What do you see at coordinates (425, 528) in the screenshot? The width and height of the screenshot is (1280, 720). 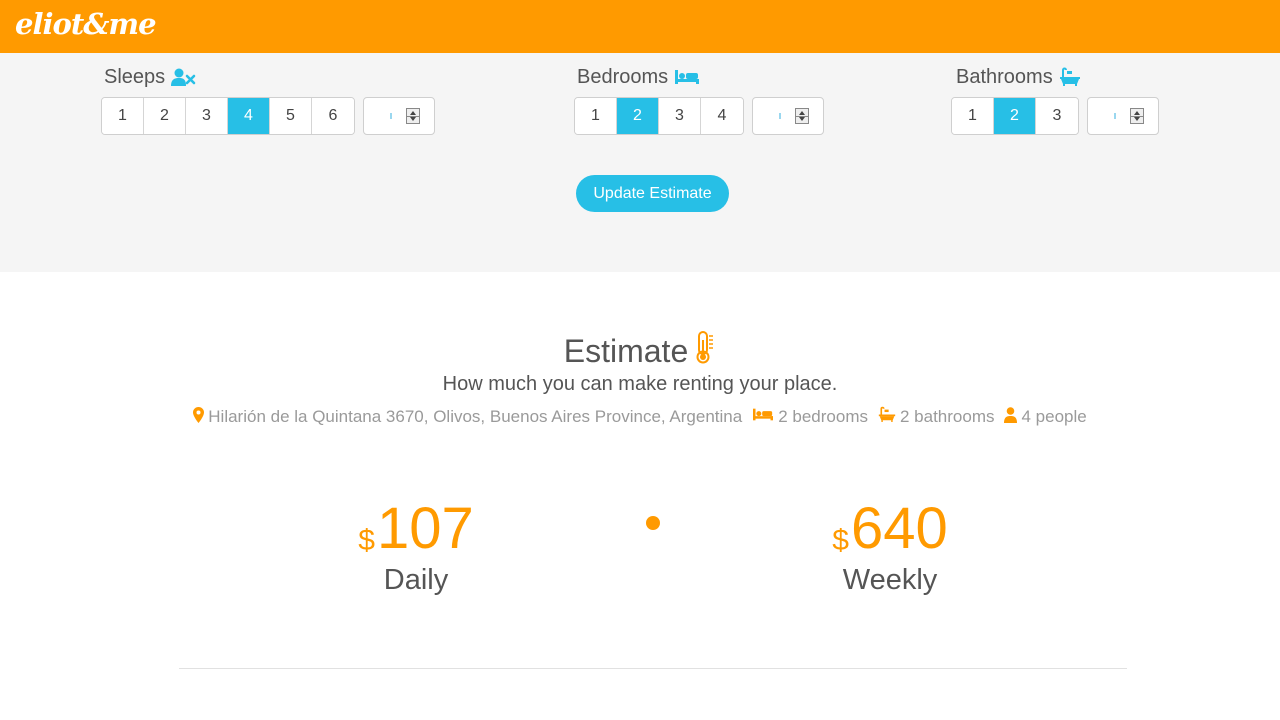 I see `daily-amount: 107` at bounding box center [425, 528].